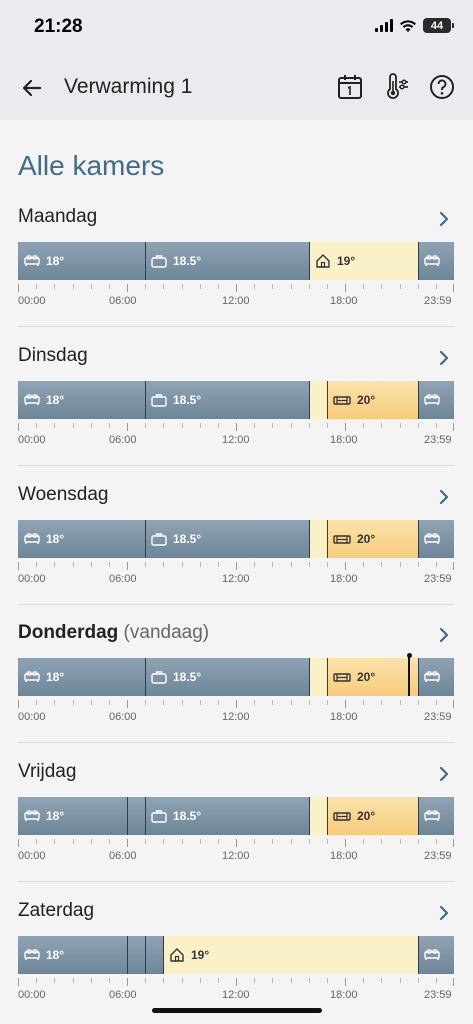  What do you see at coordinates (57, 217) in the screenshot?
I see `day-name: Maandag` at bounding box center [57, 217].